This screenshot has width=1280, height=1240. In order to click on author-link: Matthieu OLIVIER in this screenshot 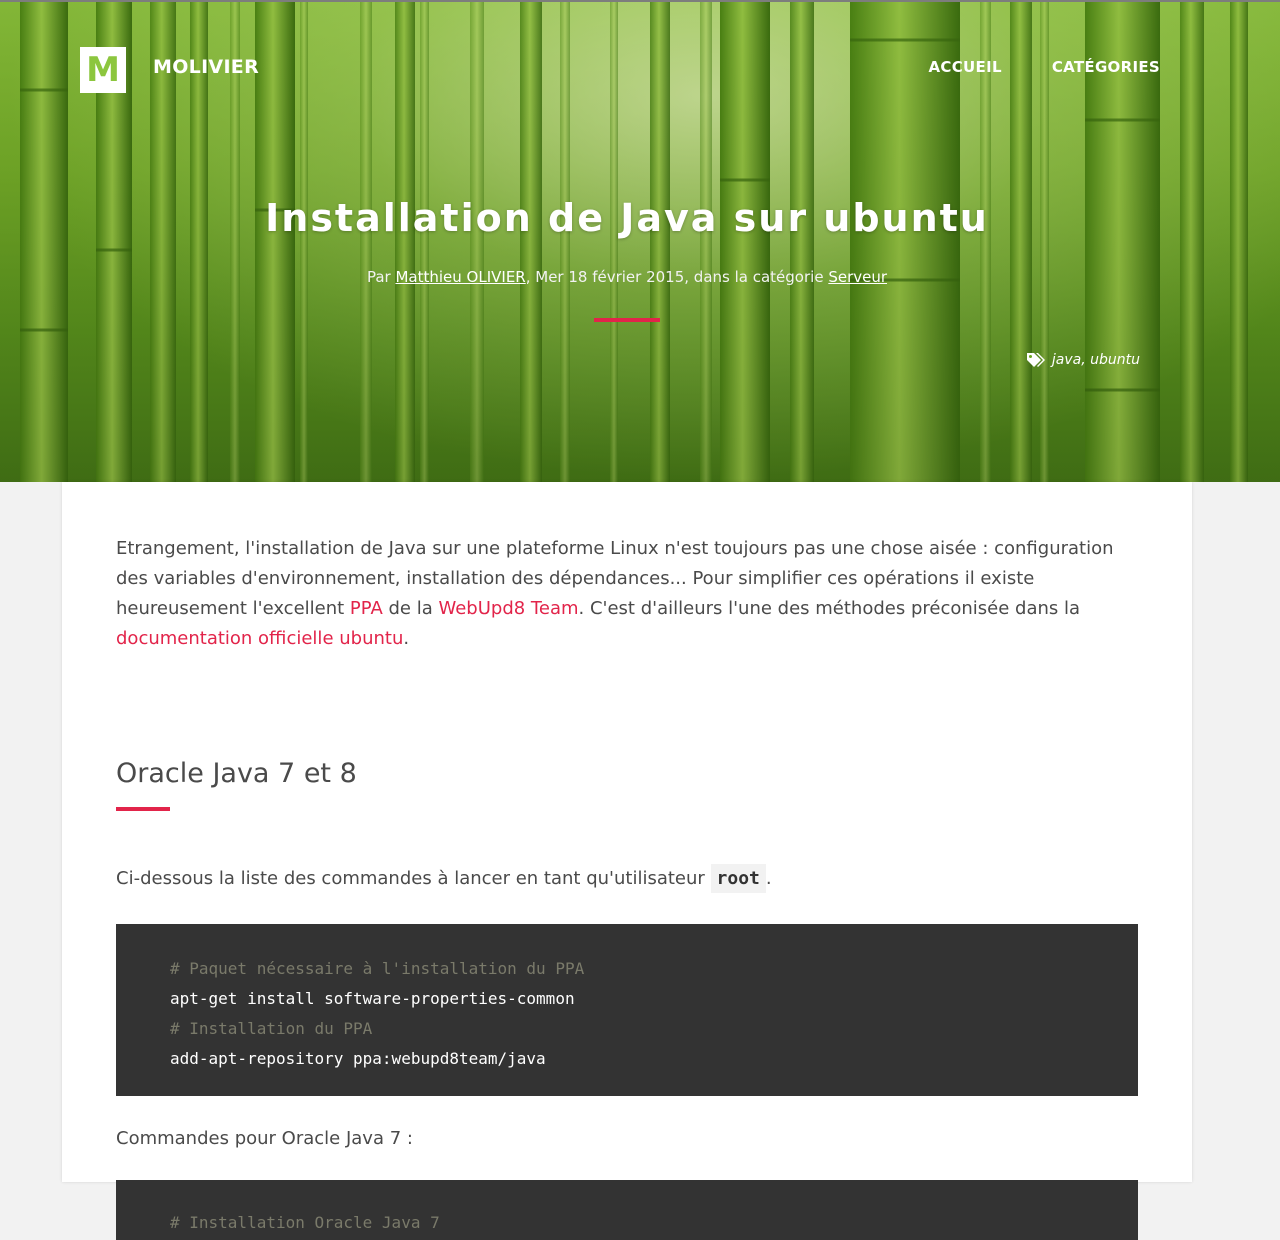, I will do `click(460, 277)`.